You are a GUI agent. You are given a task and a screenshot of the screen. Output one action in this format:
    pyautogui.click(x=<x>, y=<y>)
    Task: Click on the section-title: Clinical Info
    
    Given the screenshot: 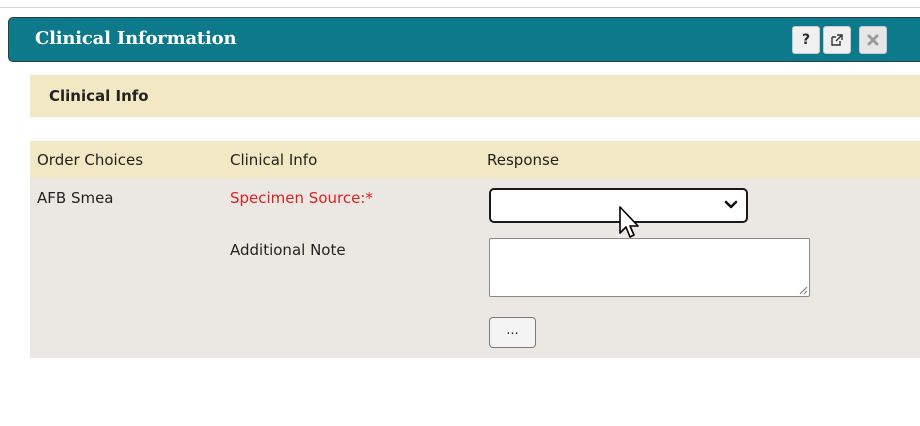 What is the action you would take?
    pyautogui.click(x=99, y=96)
    